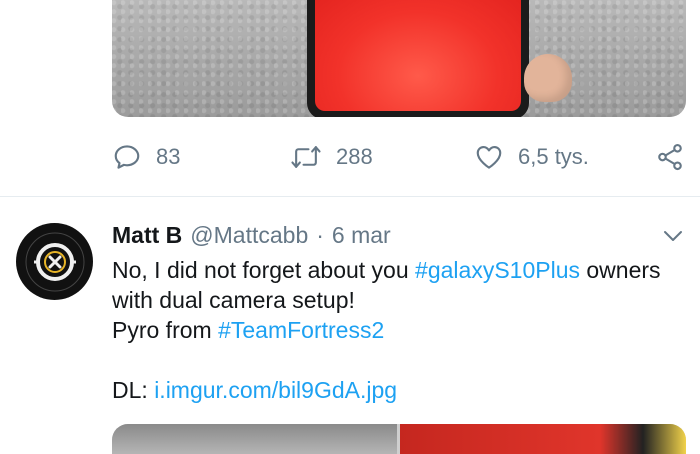  I want to click on like-button: 6,5 tys., so click(531, 157).